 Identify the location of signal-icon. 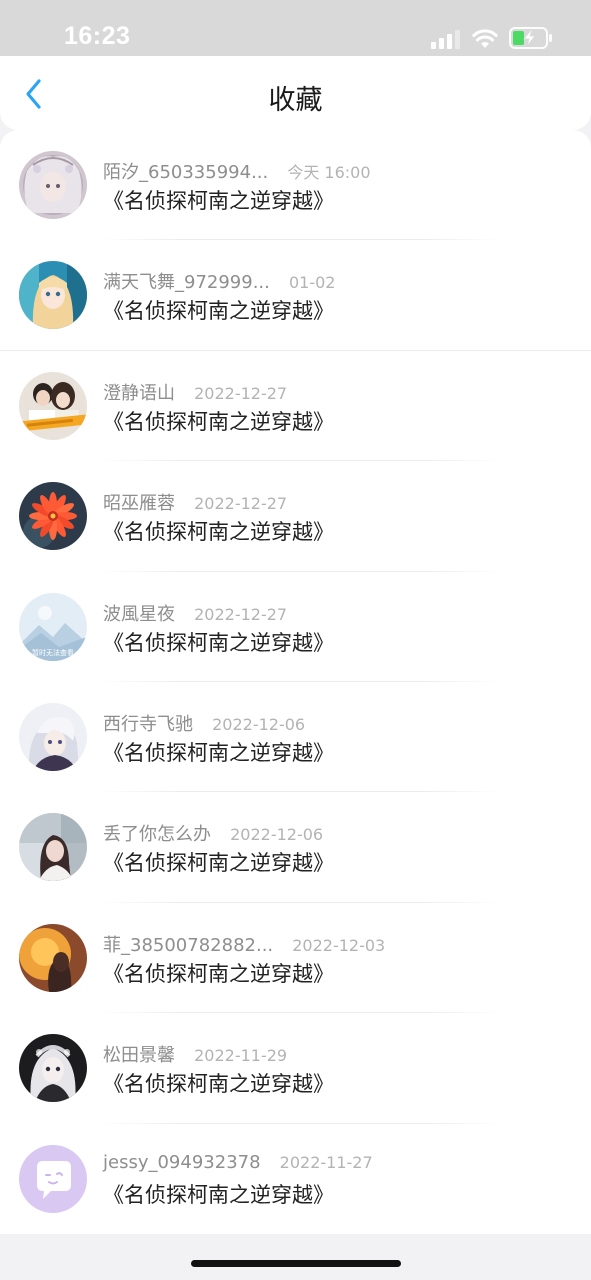
(445, 39).